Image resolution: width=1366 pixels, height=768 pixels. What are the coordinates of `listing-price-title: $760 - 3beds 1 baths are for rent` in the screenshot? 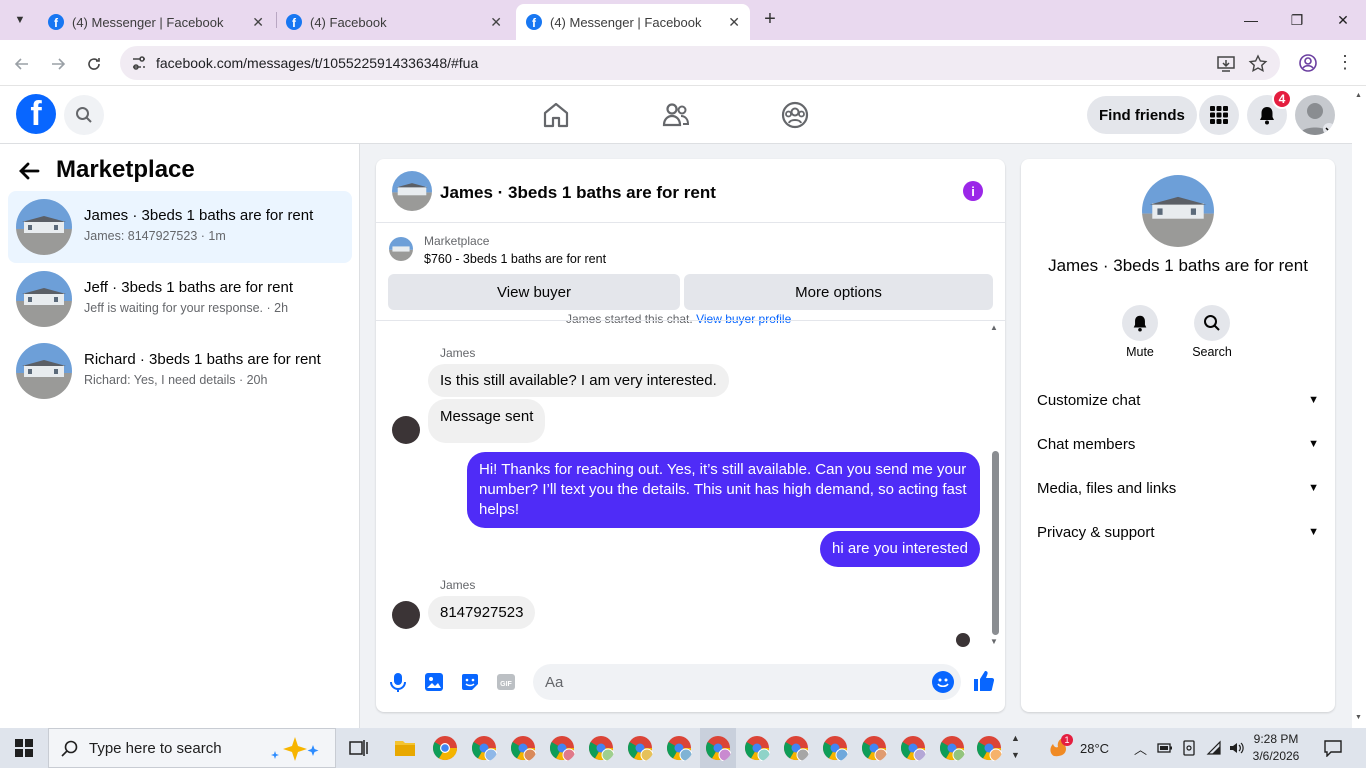 It's located at (515, 259).